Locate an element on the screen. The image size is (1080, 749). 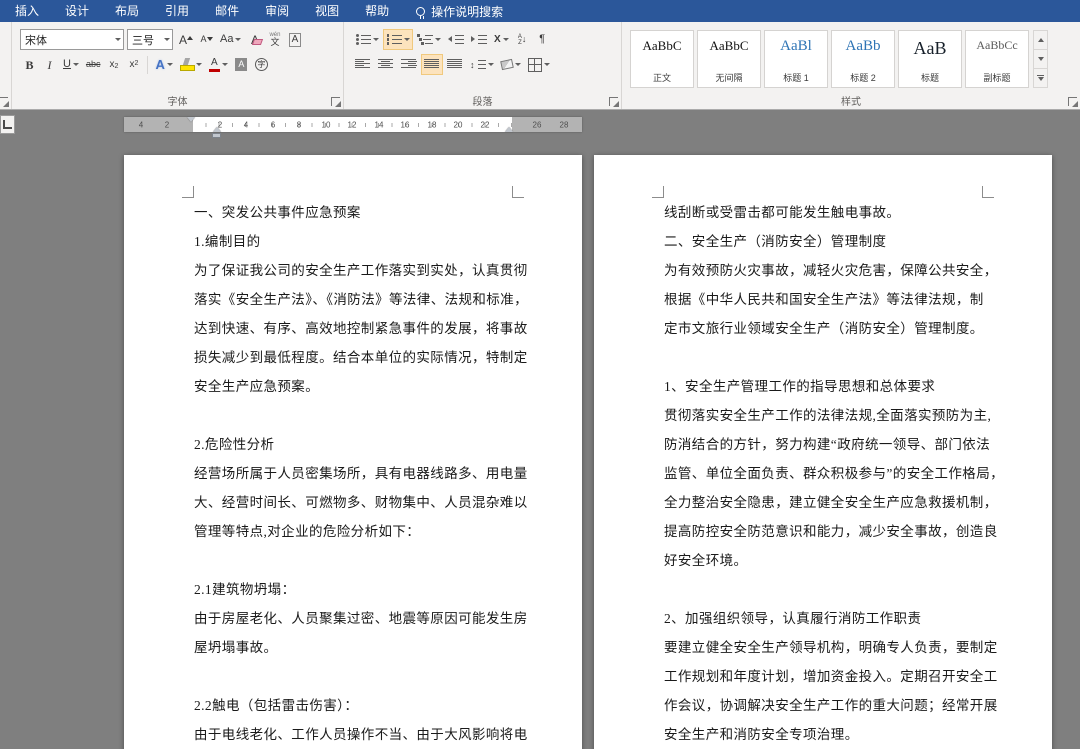
gallery-scroll-down-button is located at coordinates (1040, 59).